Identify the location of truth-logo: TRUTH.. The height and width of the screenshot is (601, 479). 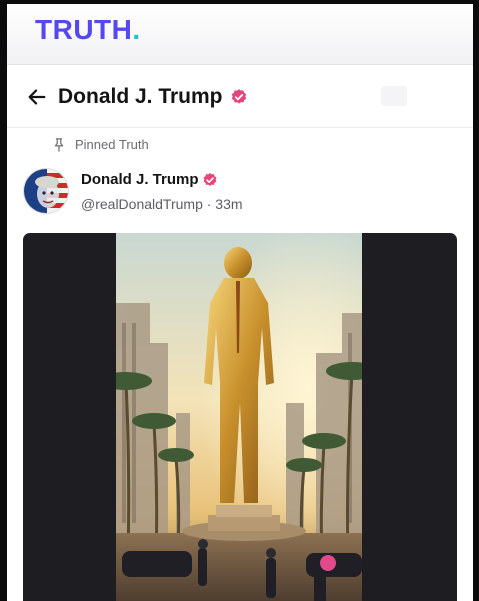
(88, 30).